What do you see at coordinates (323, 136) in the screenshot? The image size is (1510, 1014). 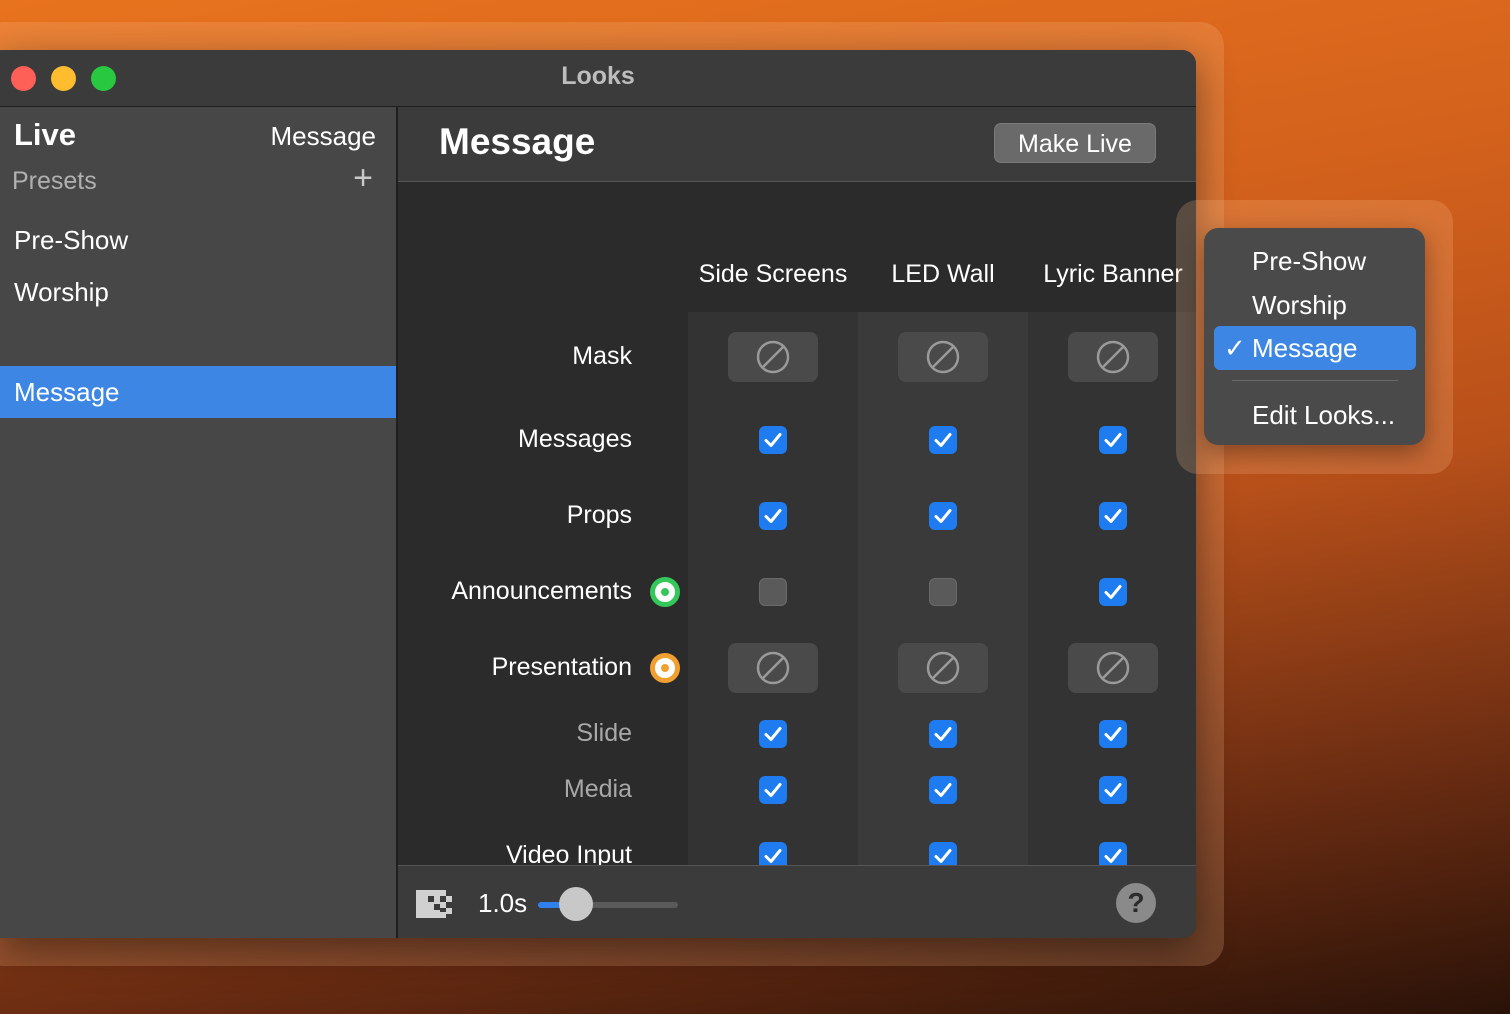 I see `live-current-look: Message` at bounding box center [323, 136].